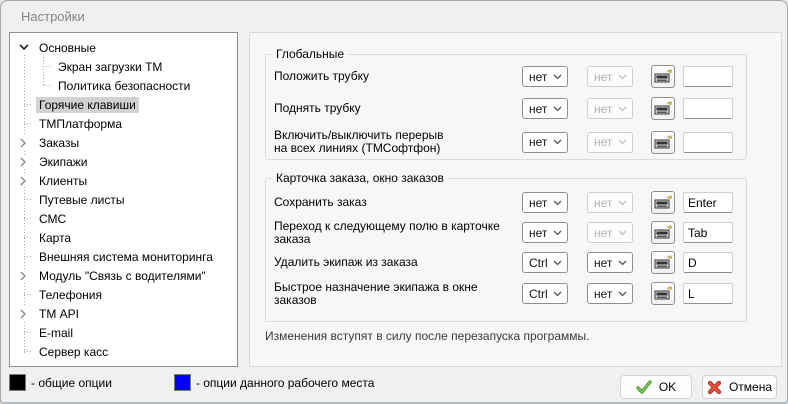 This screenshot has width=788, height=404. What do you see at coordinates (182, 382) in the screenshot?
I see `workstation-options-swatch` at bounding box center [182, 382].